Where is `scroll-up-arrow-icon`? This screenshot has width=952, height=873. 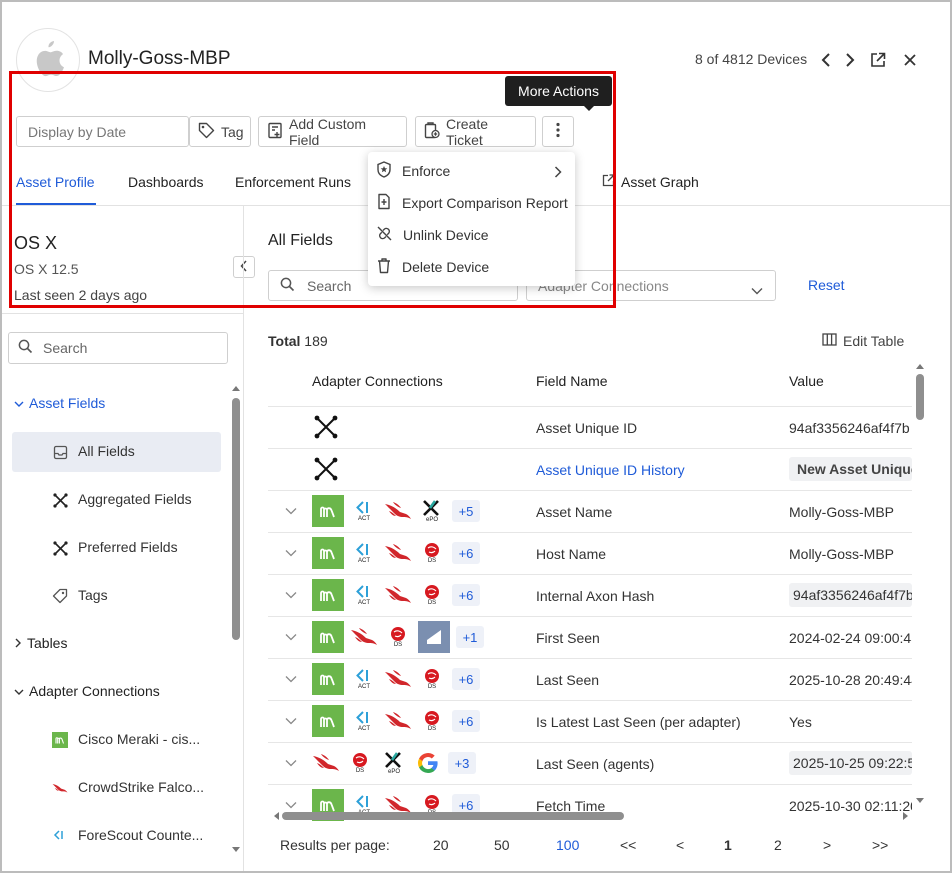
scroll-up-arrow-icon is located at coordinates (920, 366).